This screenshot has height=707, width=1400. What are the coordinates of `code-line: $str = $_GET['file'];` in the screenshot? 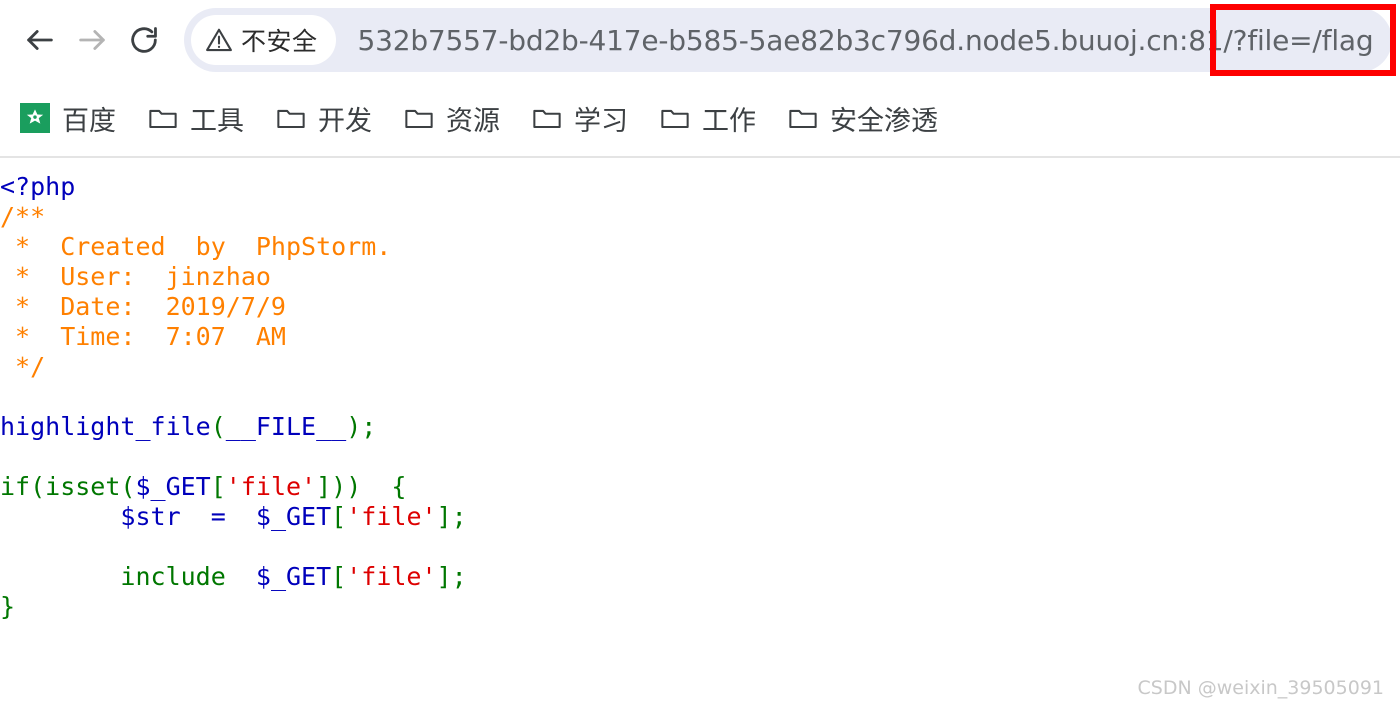 It's located at (233, 517).